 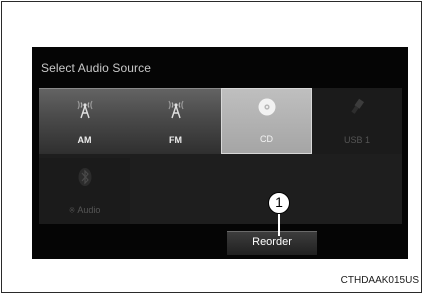 I want to click on callout-marker-1: 1, so click(x=279, y=203).